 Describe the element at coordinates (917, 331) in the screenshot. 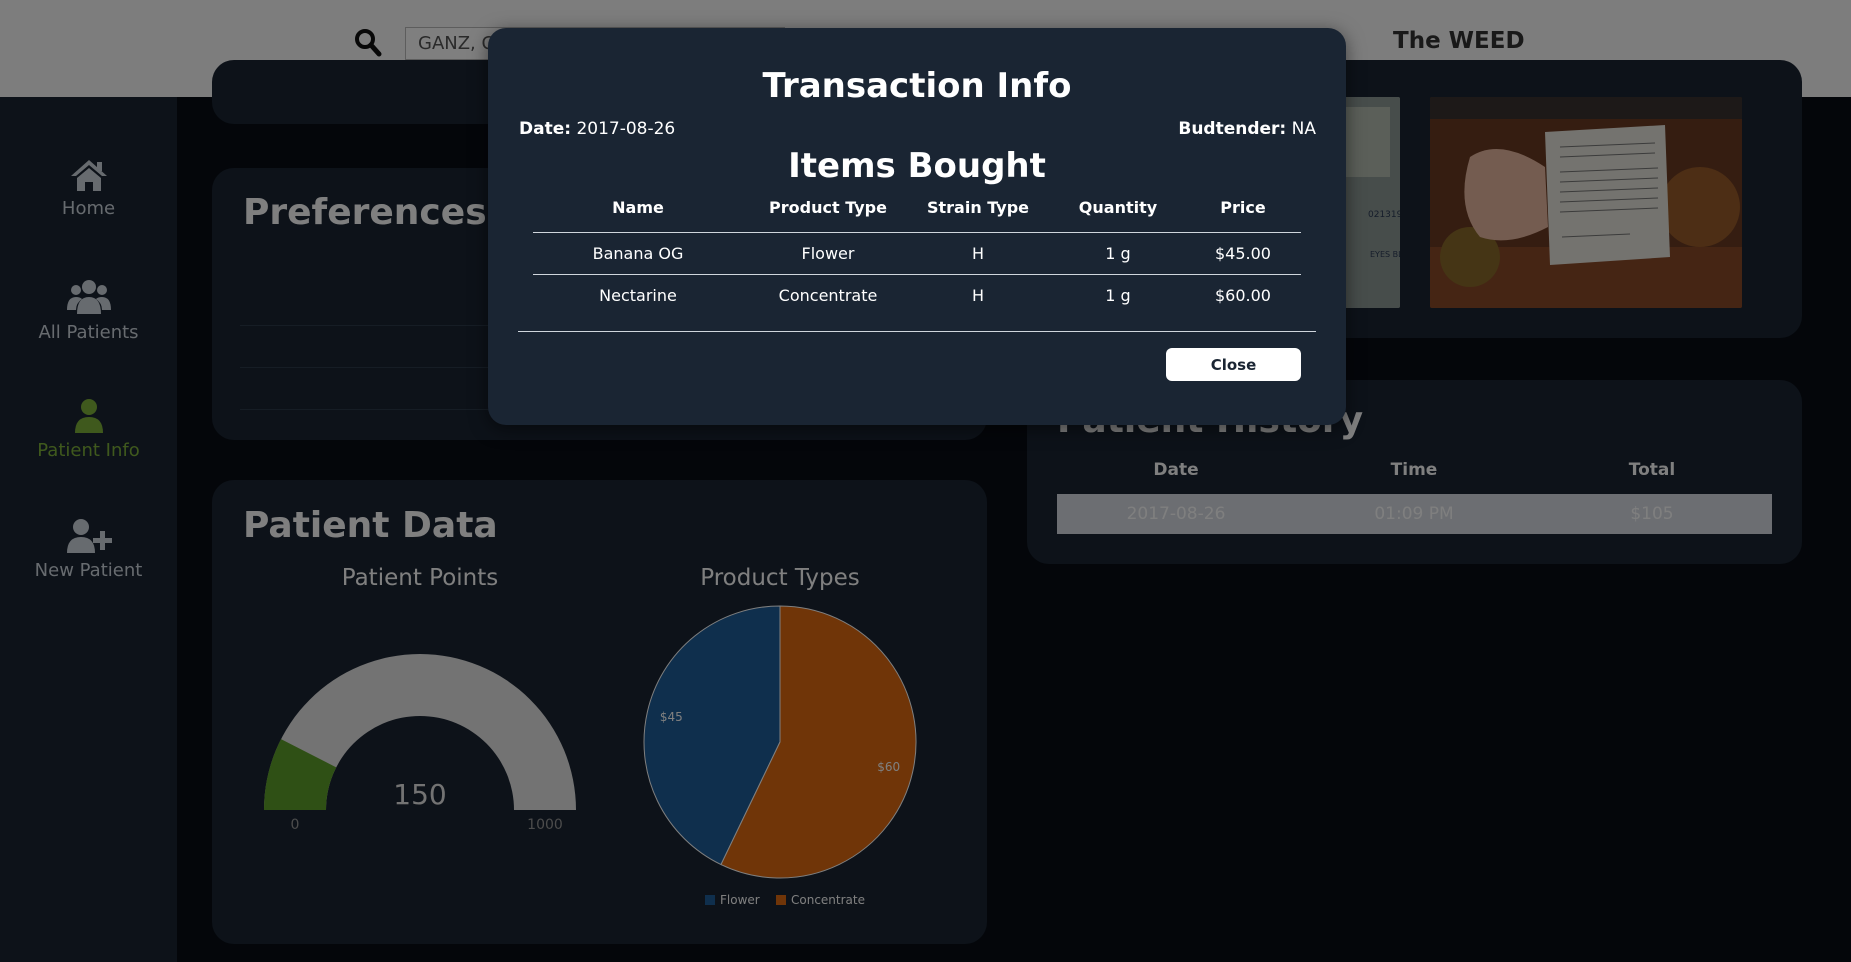

I see `modal-footer-divider` at that location.